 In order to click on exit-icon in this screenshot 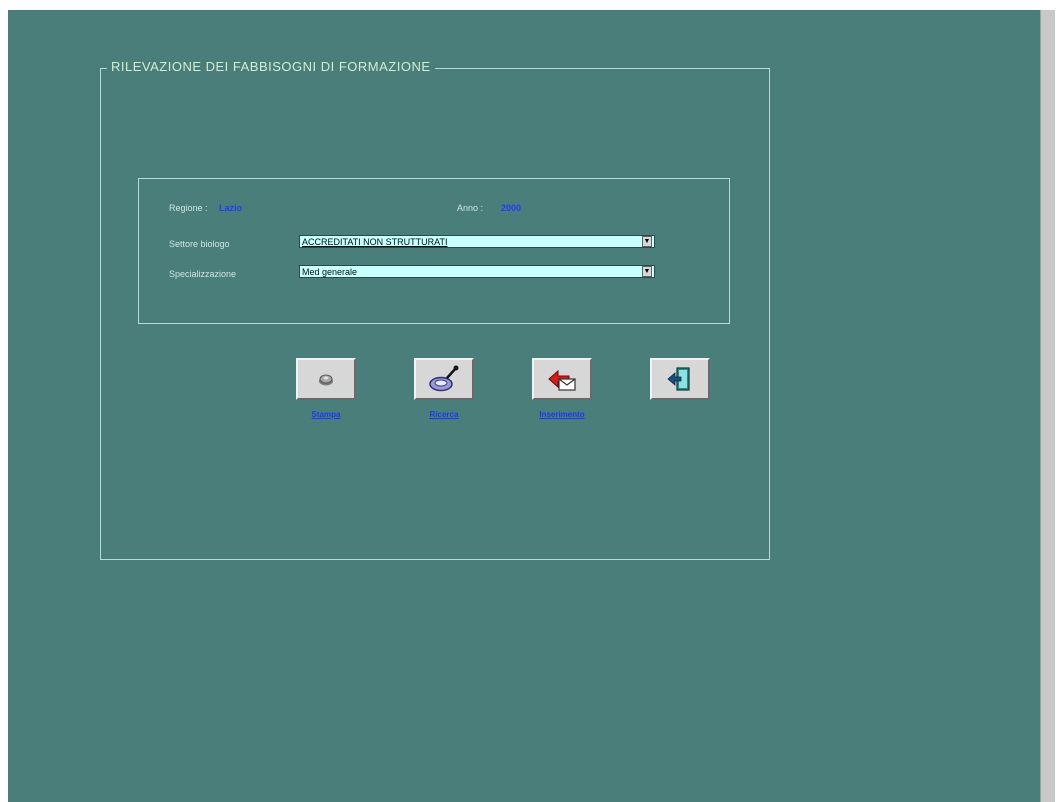, I will do `click(678, 379)`.